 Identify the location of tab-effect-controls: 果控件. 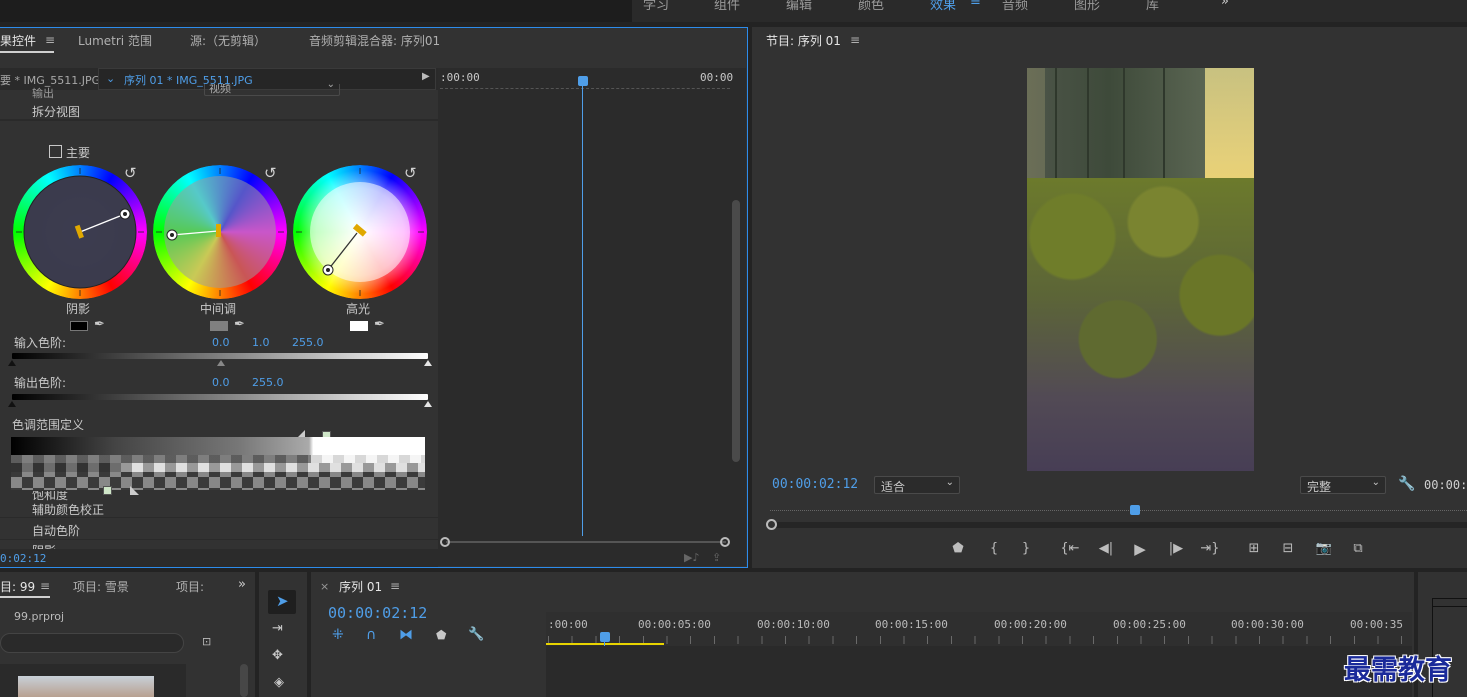
(18, 40).